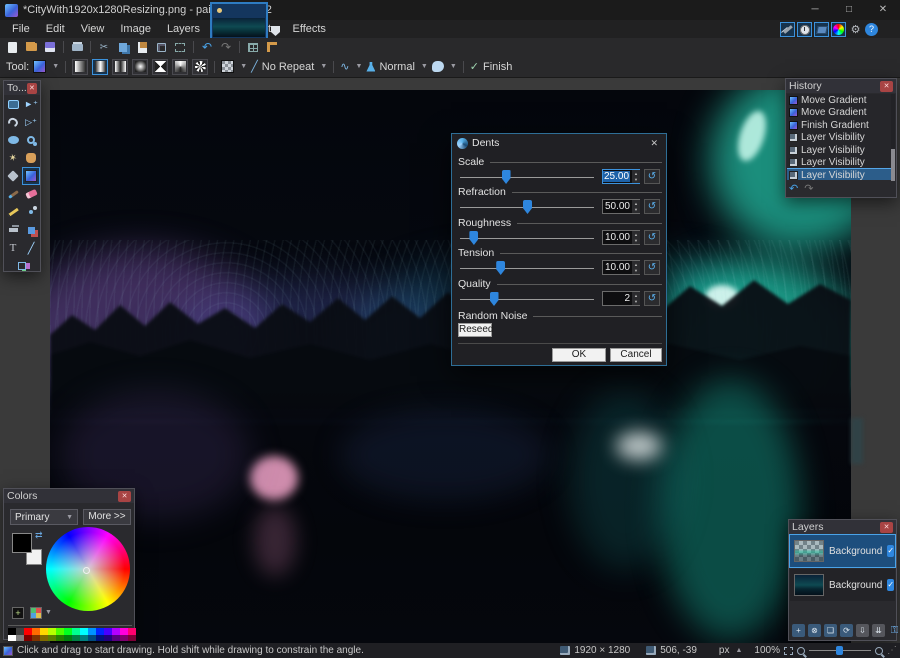 The width and height of the screenshot is (900, 658). Describe the element at coordinates (839, 163) in the screenshot. I see `history-item: Layer Visibility` at that location.